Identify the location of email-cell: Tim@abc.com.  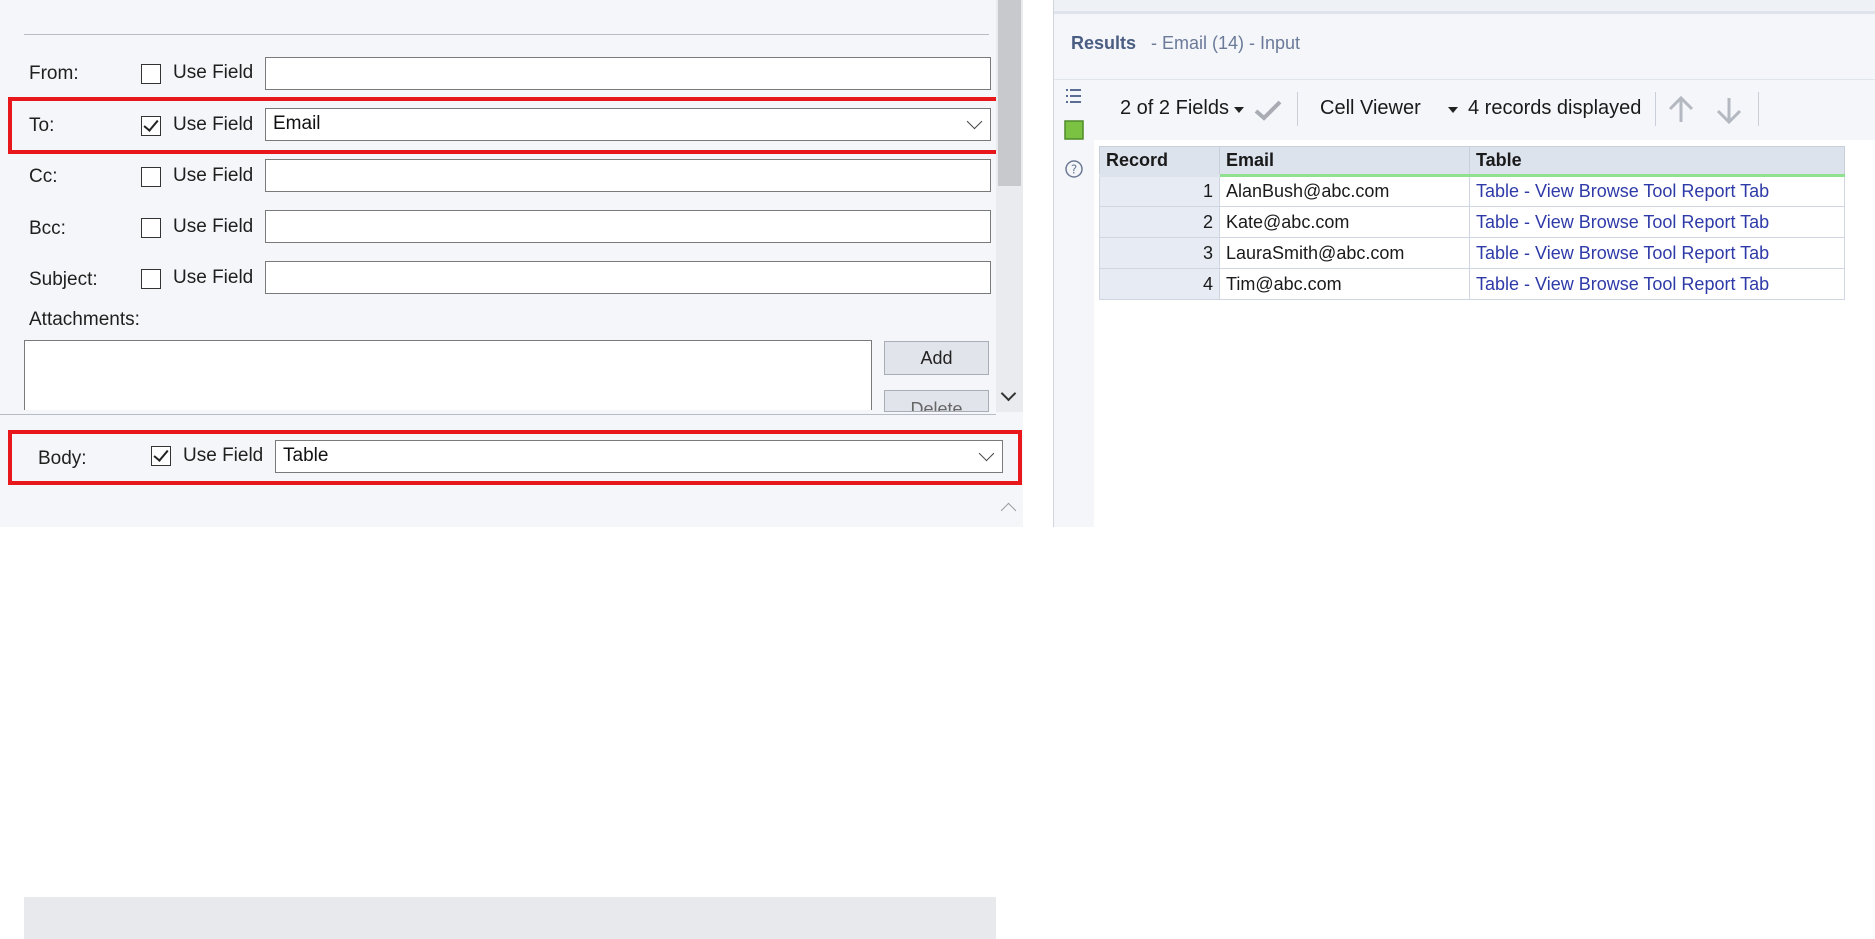
(1344, 284).